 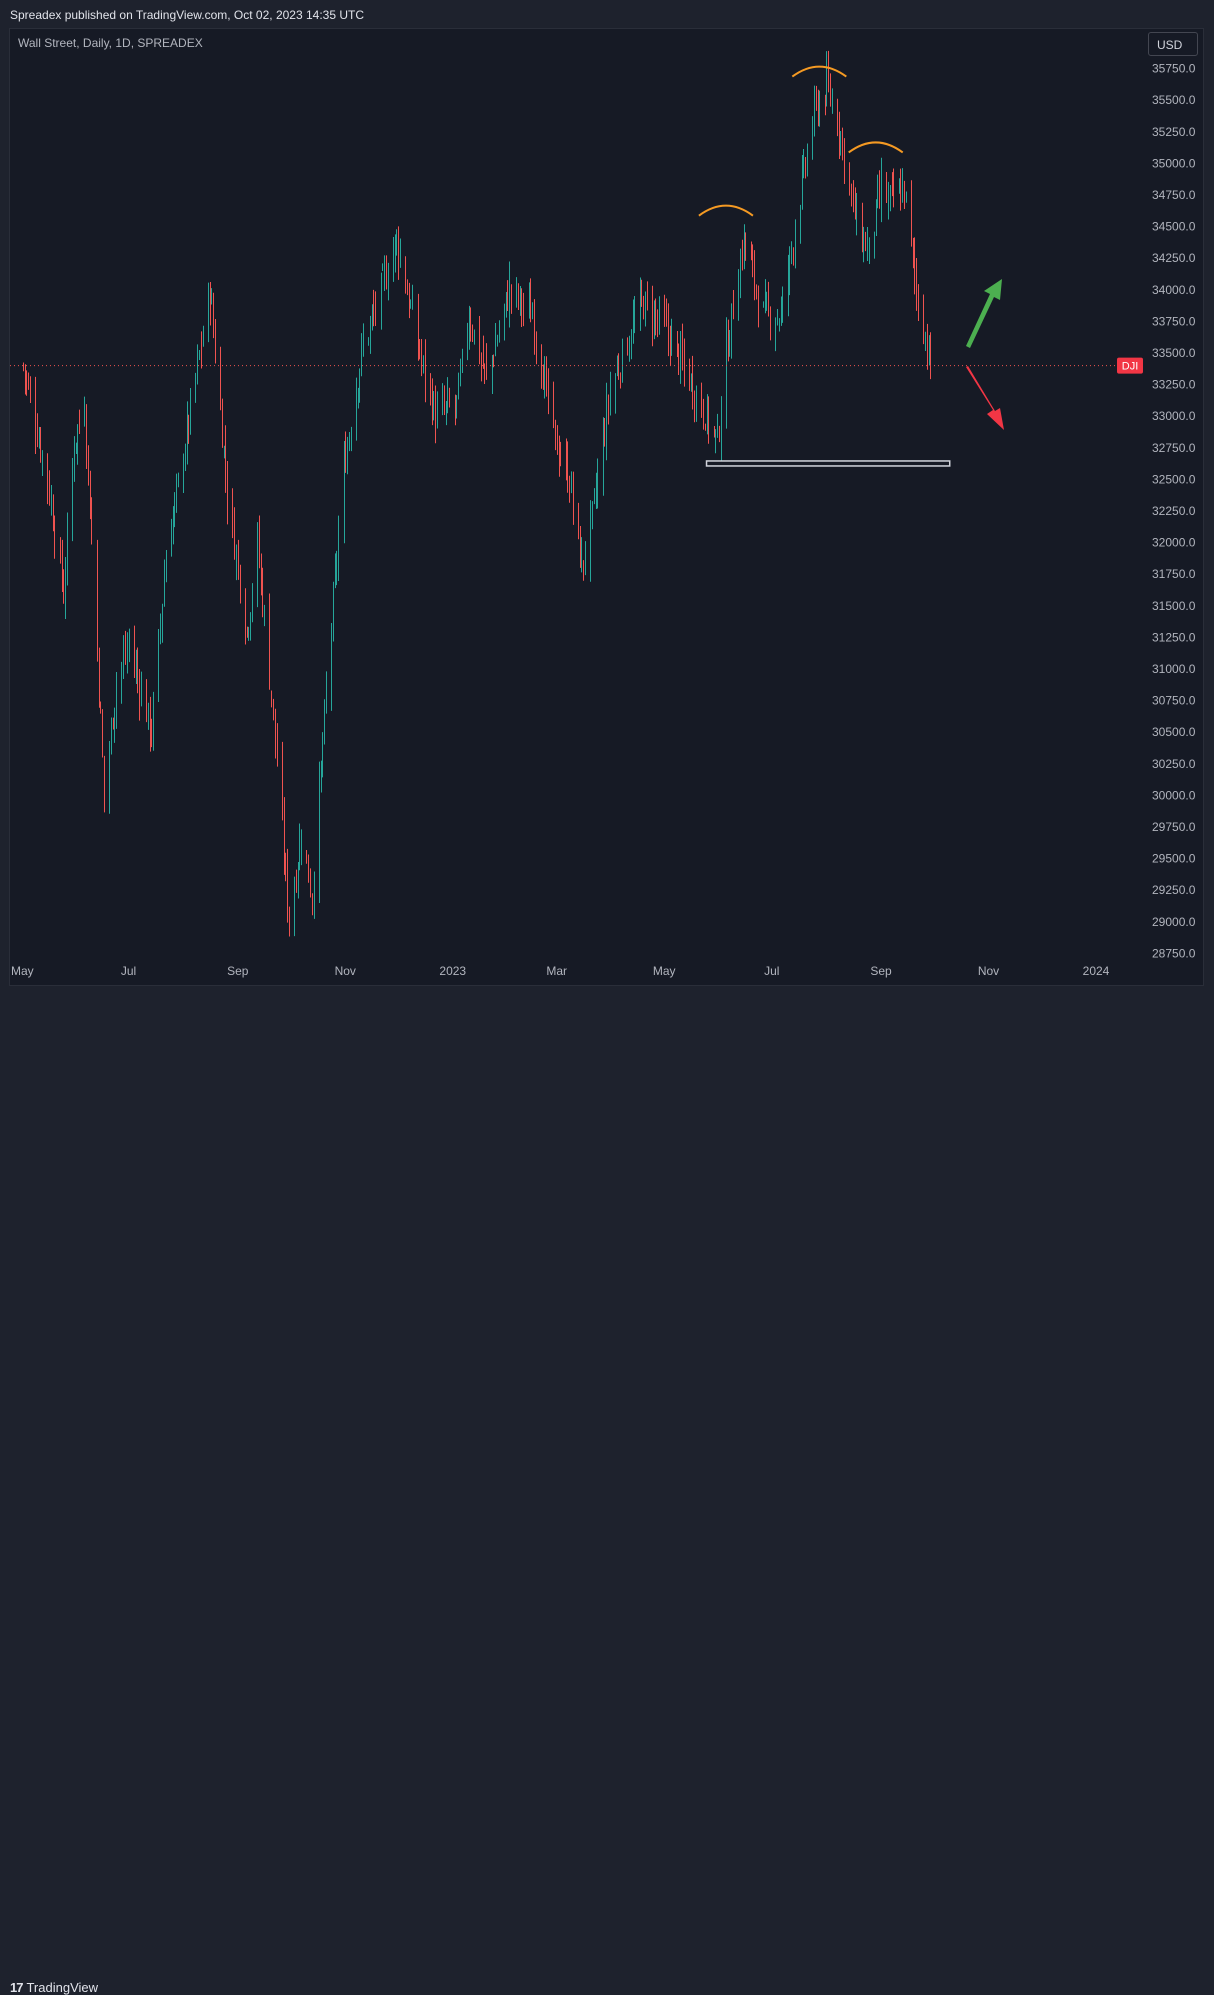 I want to click on price-tag: DJI, so click(x=1130, y=365).